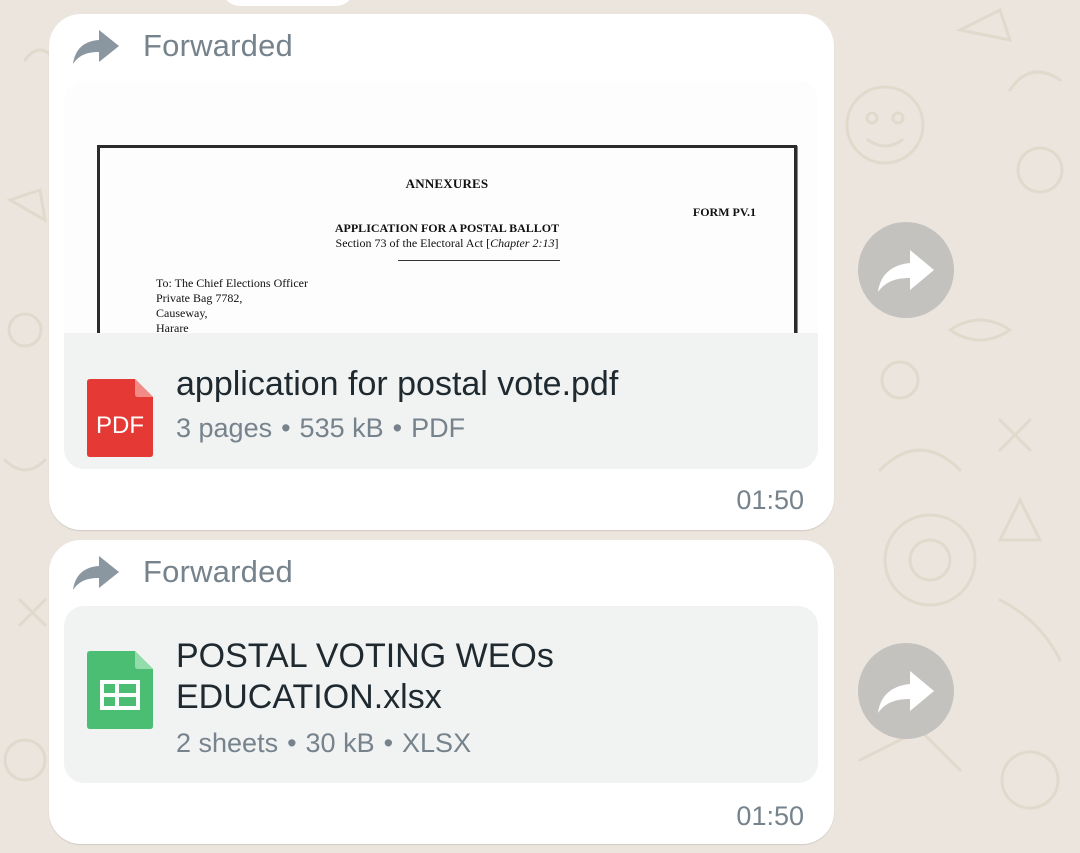 This screenshot has width=1080, height=853. What do you see at coordinates (120, 425) in the screenshot?
I see `svg-text: PDF` at bounding box center [120, 425].